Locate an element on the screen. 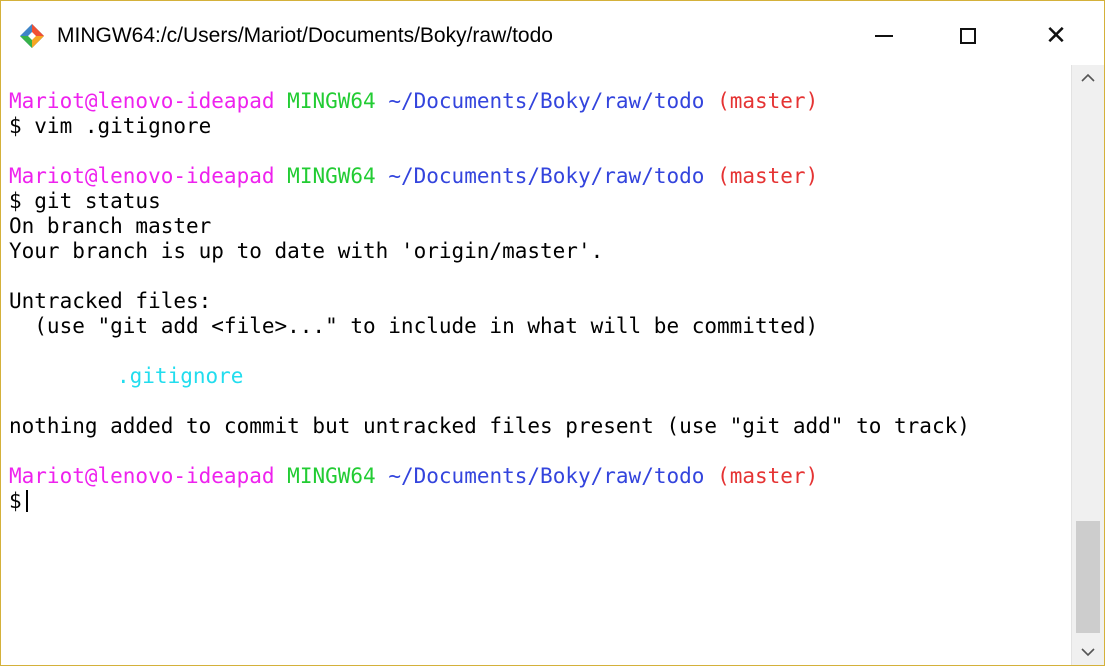 The image size is (1105, 666). command-line: $ vim .gitignore is located at coordinates (110, 126).